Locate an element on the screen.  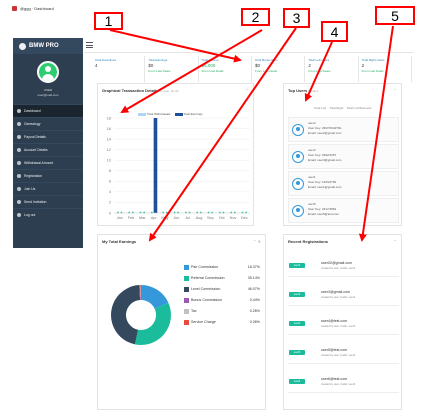
annotation-label-1: 1 is located at coordinates (108, 21).